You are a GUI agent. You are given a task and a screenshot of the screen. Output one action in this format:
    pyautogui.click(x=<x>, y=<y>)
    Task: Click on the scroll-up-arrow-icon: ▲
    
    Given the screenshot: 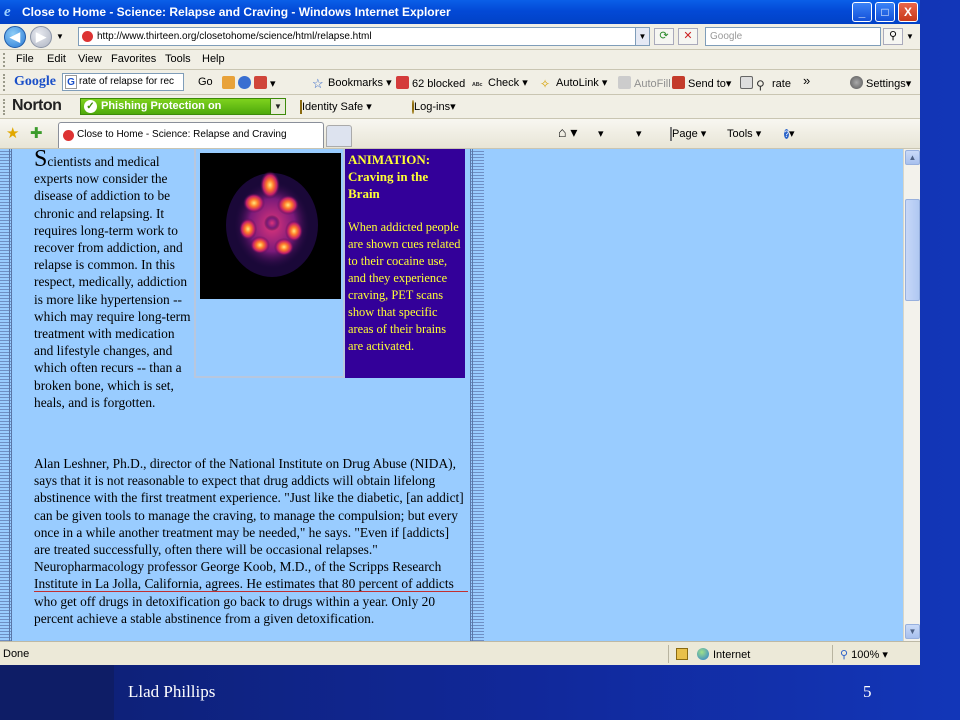 What is the action you would take?
    pyautogui.click(x=912, y=157)
    